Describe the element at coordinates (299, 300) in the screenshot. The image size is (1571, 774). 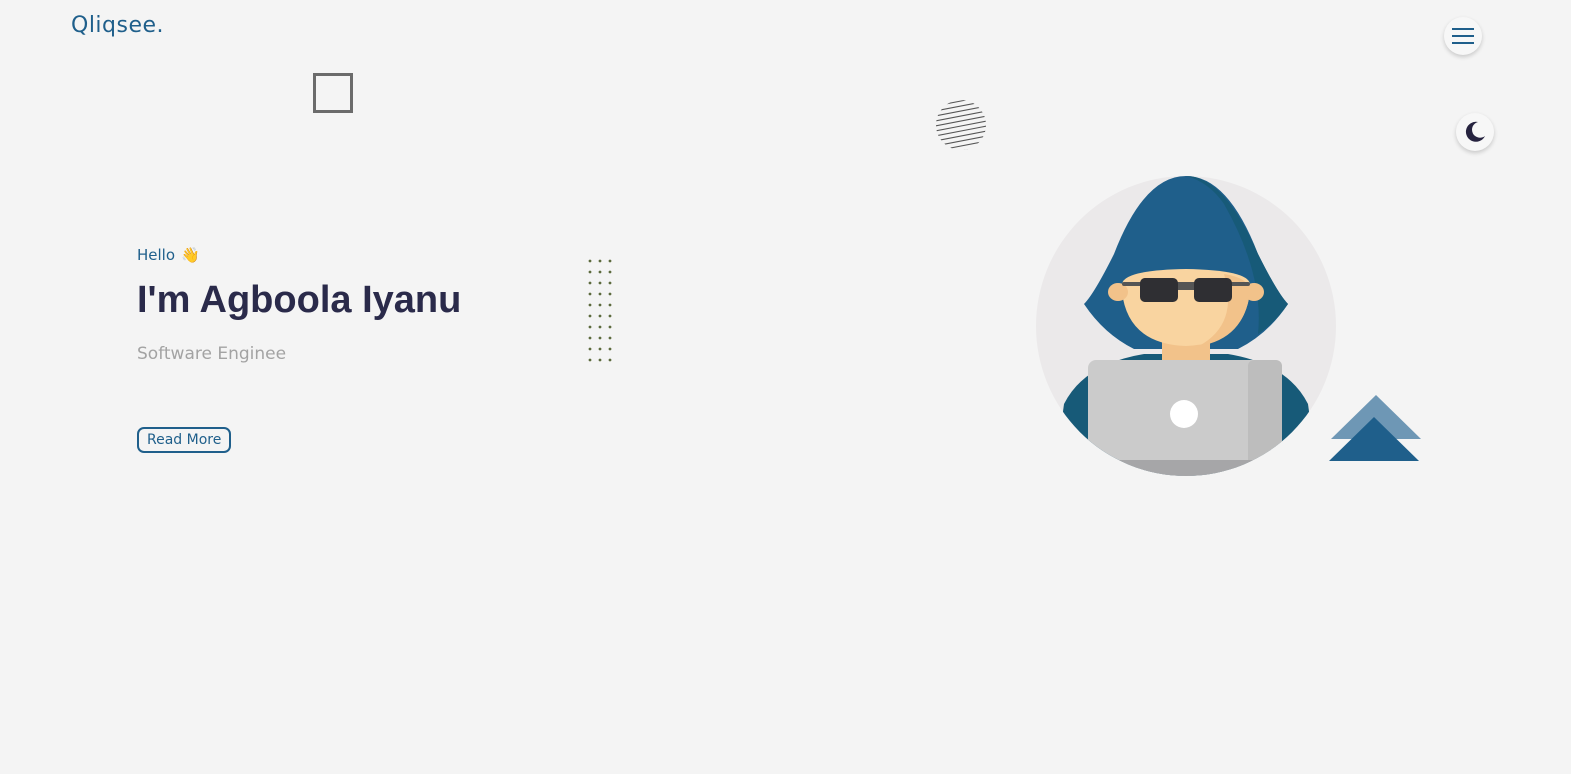
I see `hero-headline: I'm Agboola Iyanu` at that location.